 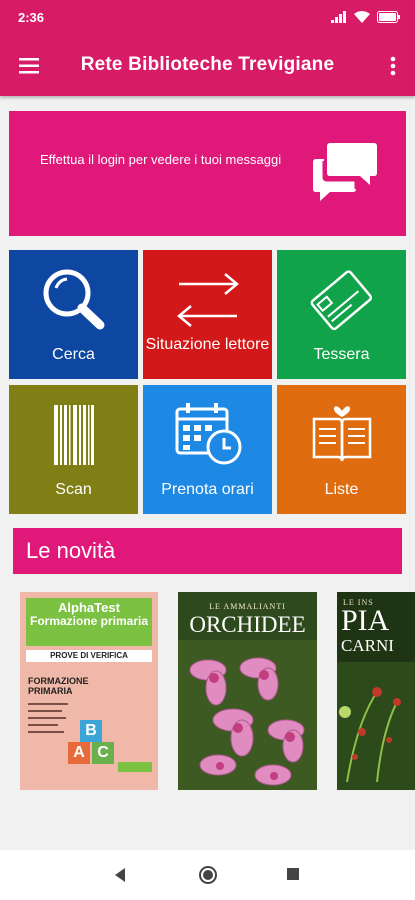 What do you see at coordinates (89, 621) in the screenshot?
I see `book-top-title: Formazione primaria` at bounding box center [89, 621].